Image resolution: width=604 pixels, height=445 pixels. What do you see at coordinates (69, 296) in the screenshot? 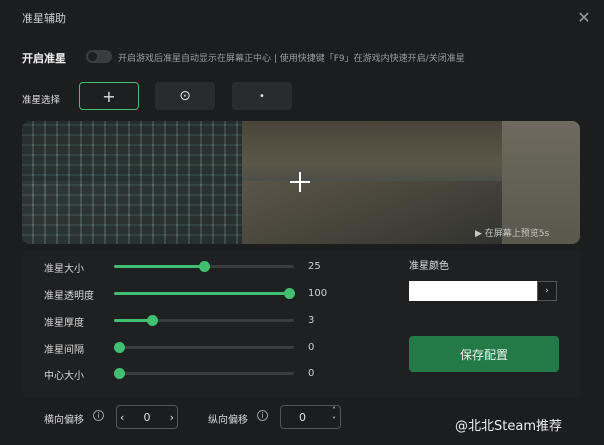
I see `slider-label-opacity: 准星透明度` at bounding box center [69, 296].